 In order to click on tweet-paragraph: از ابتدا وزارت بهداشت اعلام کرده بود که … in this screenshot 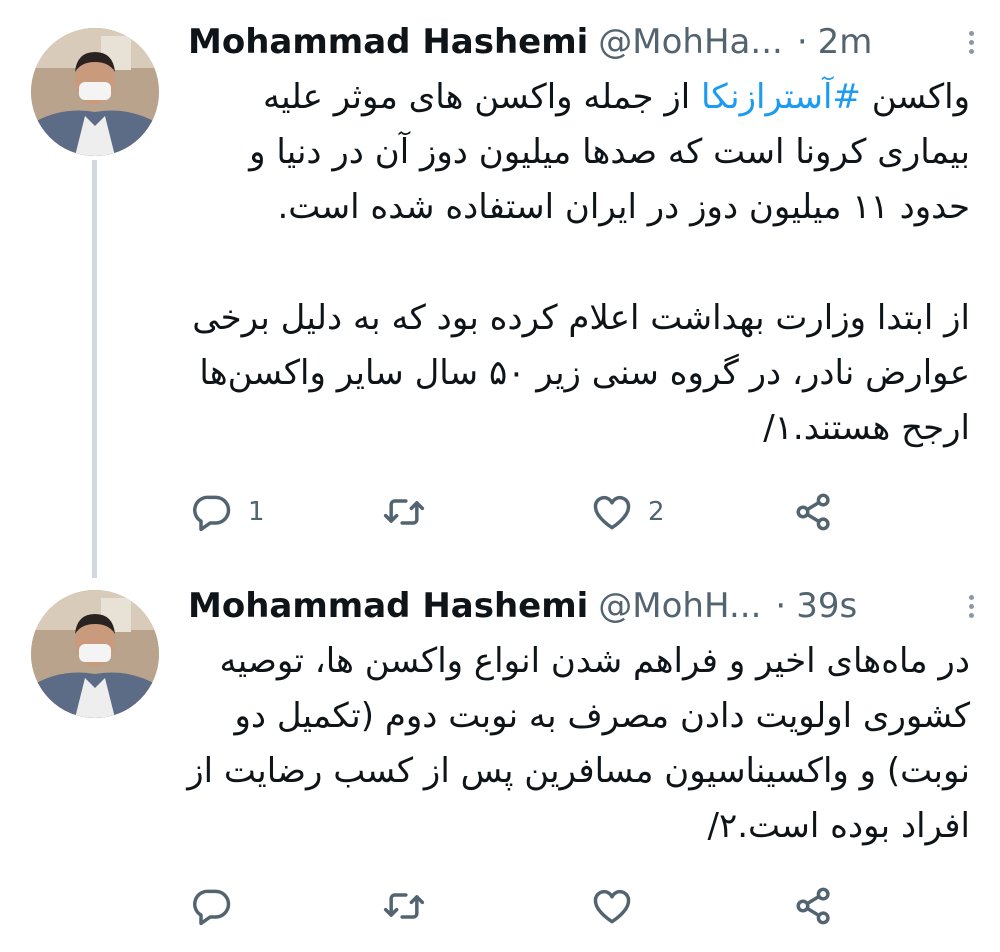, I will do `click(581, 373)`.